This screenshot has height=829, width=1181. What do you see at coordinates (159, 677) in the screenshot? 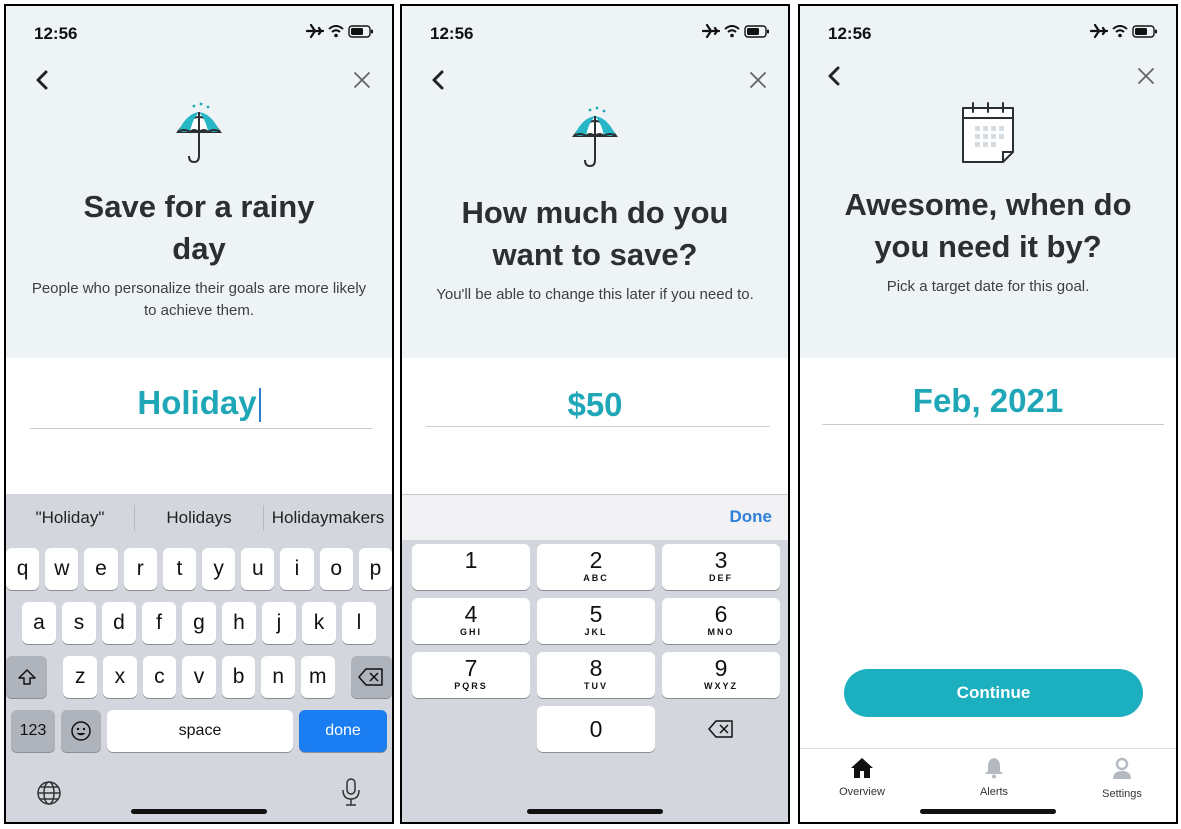
I see `key-c: c` at bounding box center [159, 677].